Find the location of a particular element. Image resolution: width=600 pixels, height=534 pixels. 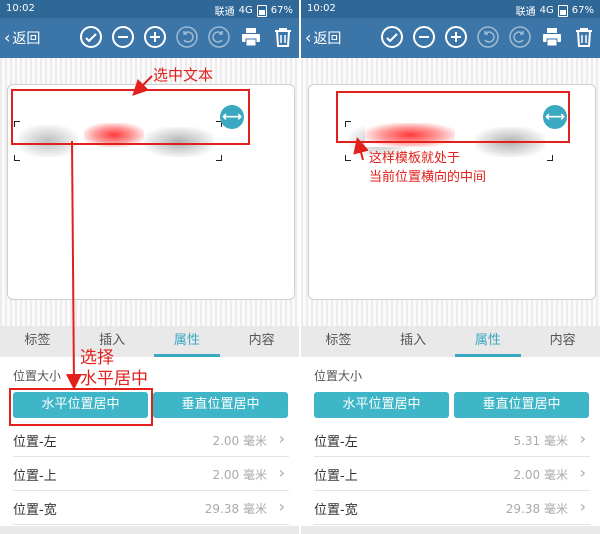

annotation-choose-line2: 水平居中 is located at coordinates (114, 379).